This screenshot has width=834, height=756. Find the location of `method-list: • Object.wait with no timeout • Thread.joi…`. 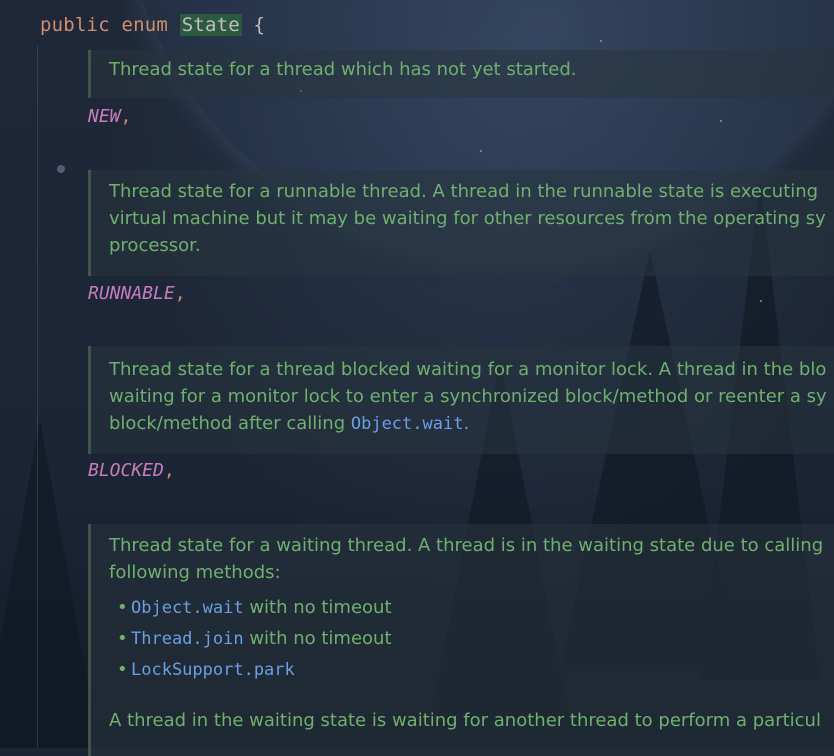

method-list: • Object.wait with no timeout • Thread.joi… is located at coordinates (471, 638).